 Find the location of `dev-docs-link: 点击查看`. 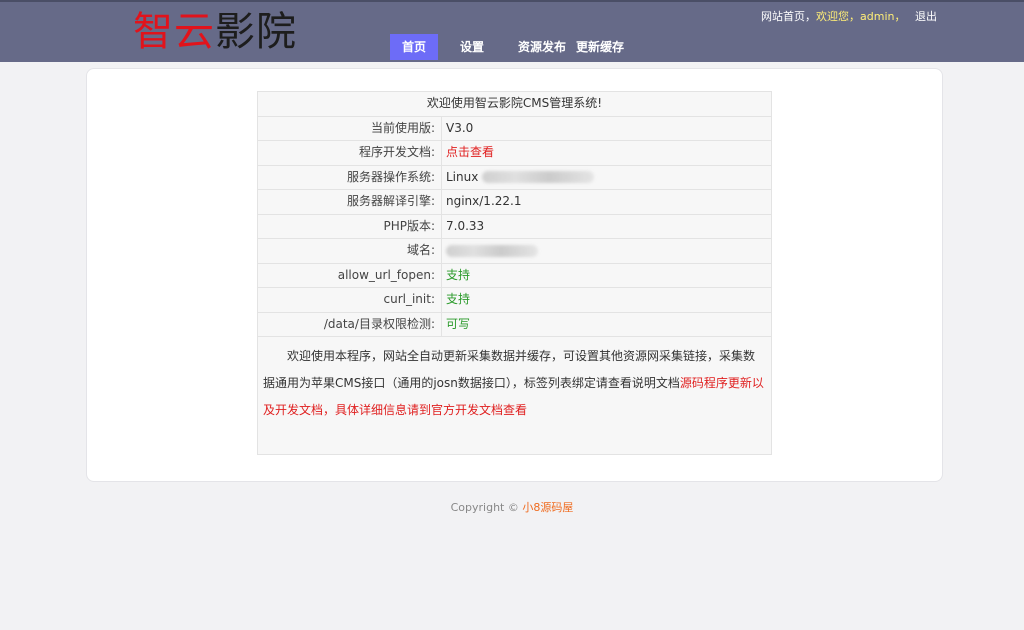

dev-docs-link: 点击查看 is located at coordinates (470, 152).